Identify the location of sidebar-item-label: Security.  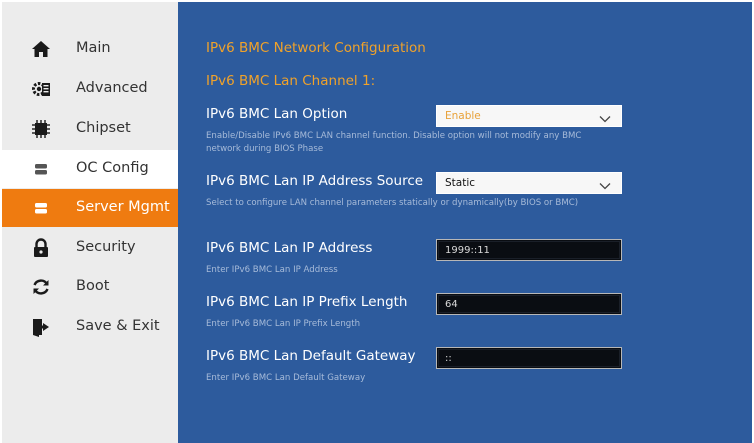
(106, 247).